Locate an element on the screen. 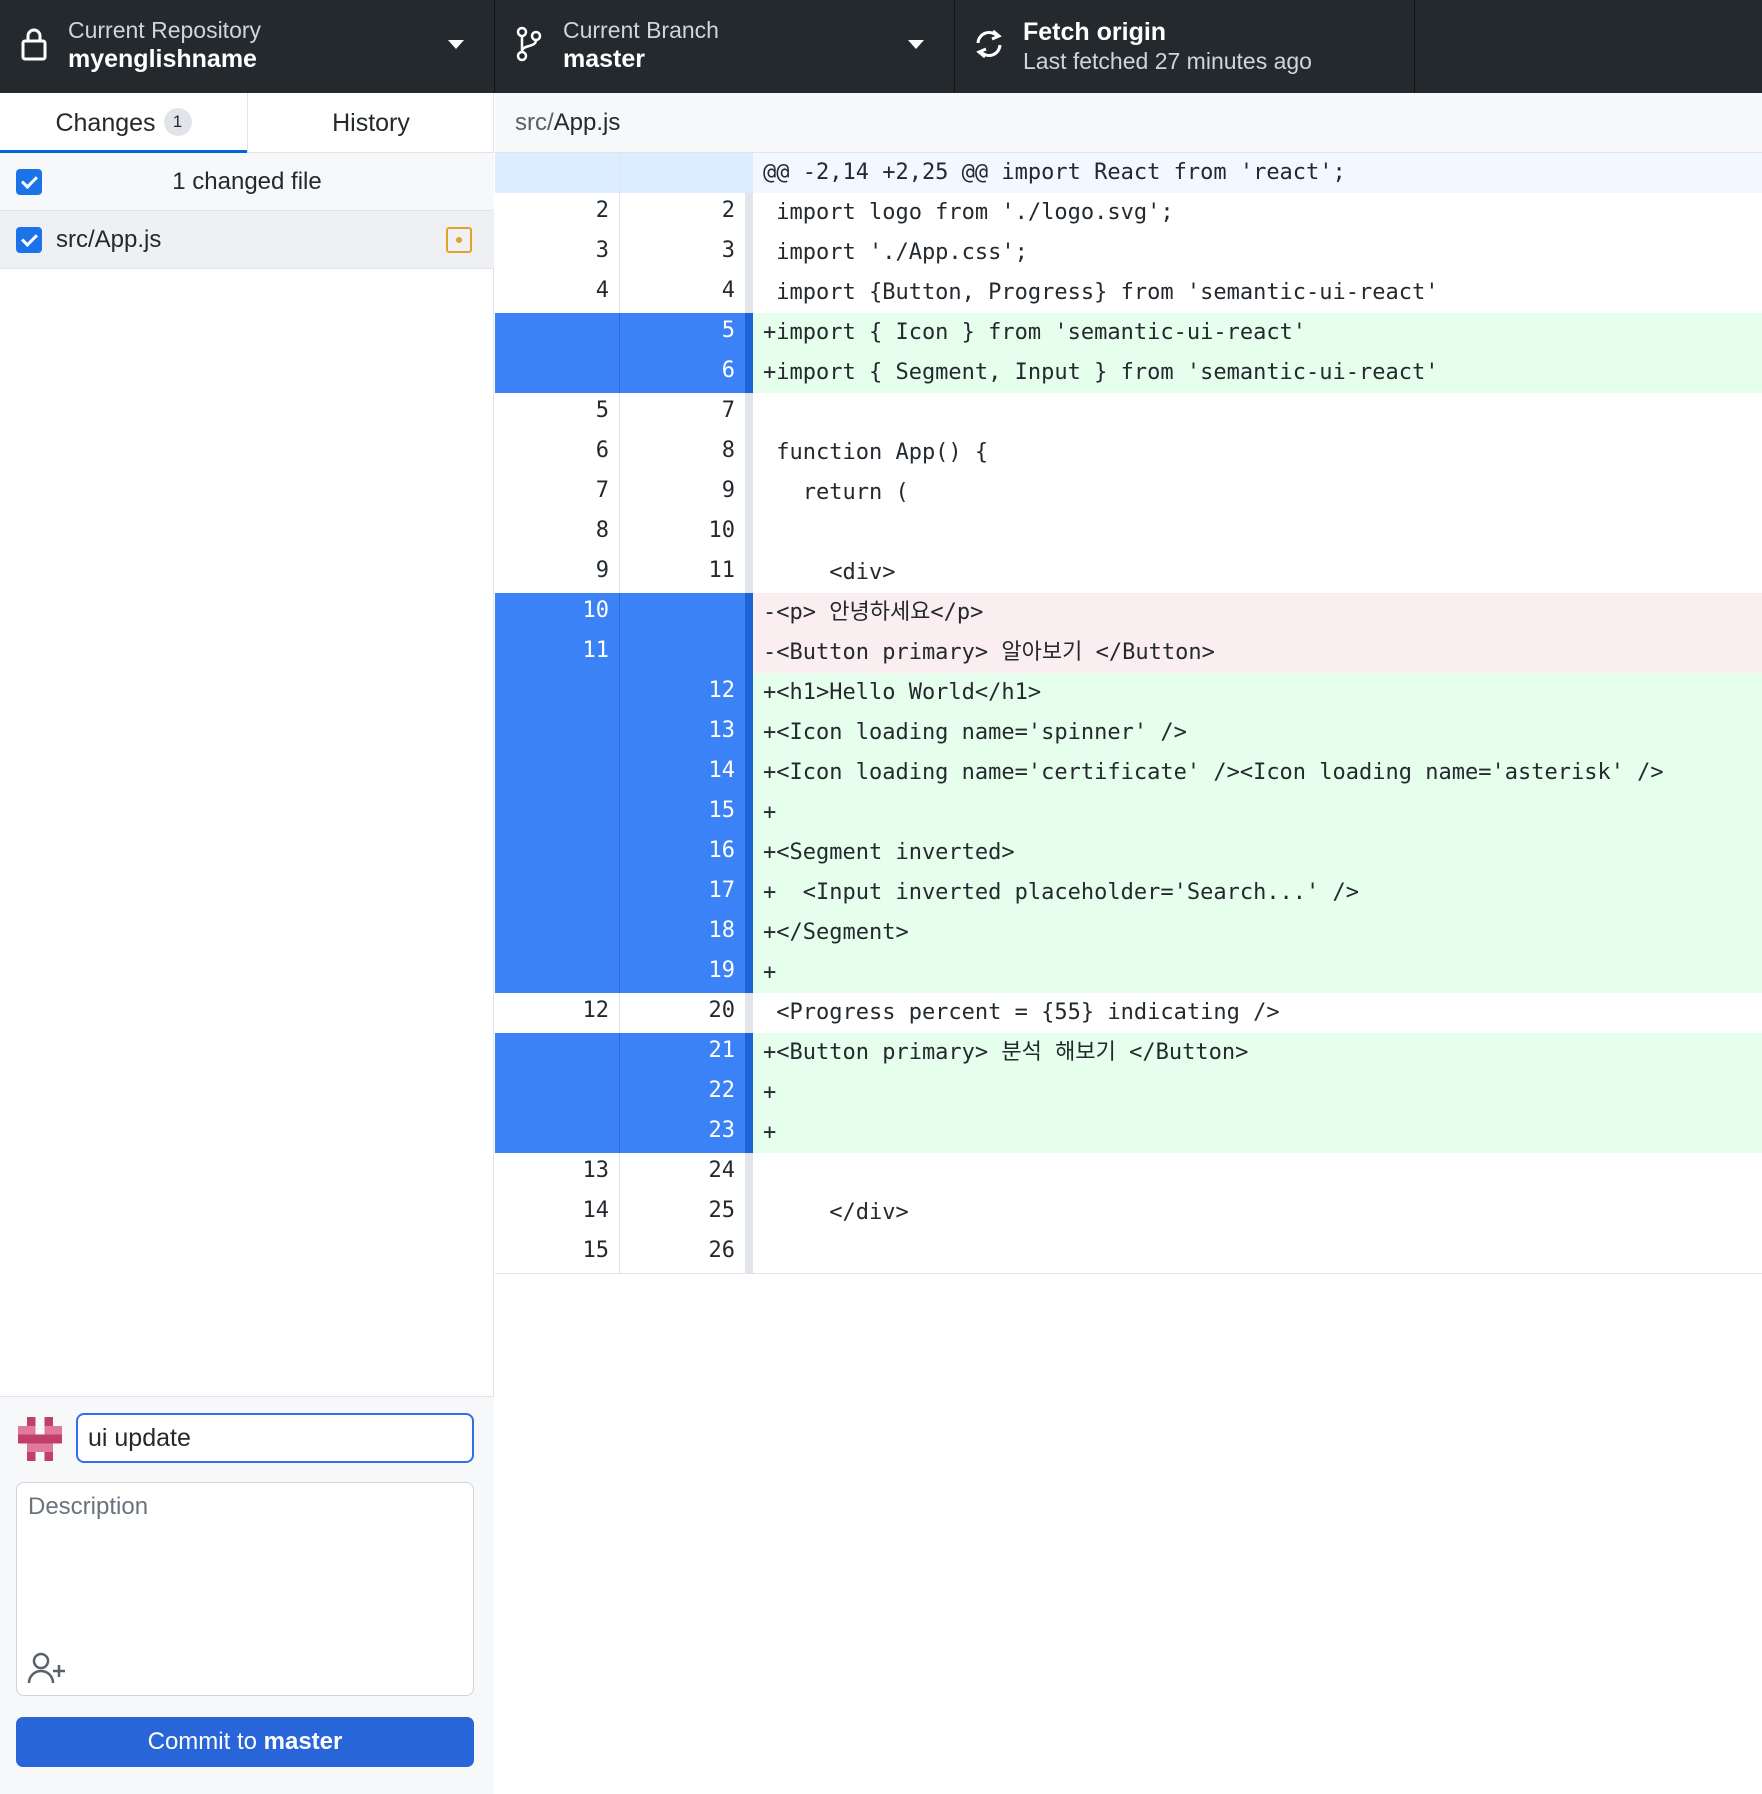 The image size is (1762, 1794). diff-line-context: 79 return ( is located at coordinates (1128, 493).